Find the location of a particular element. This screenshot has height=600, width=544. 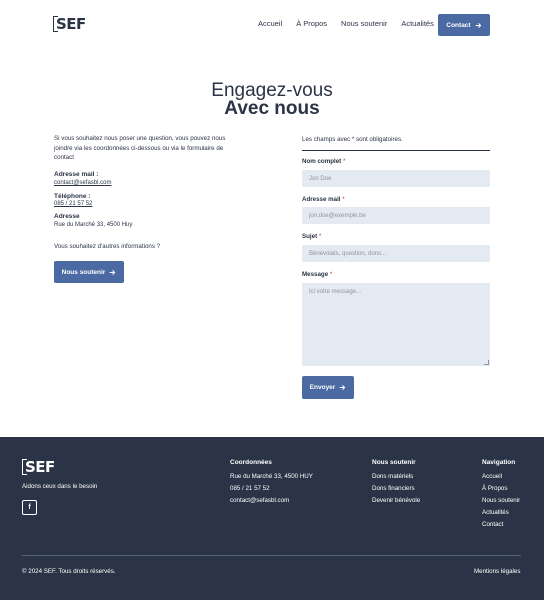

email-input: jon.doe@exemple.be is located at coordinates (396, 215).